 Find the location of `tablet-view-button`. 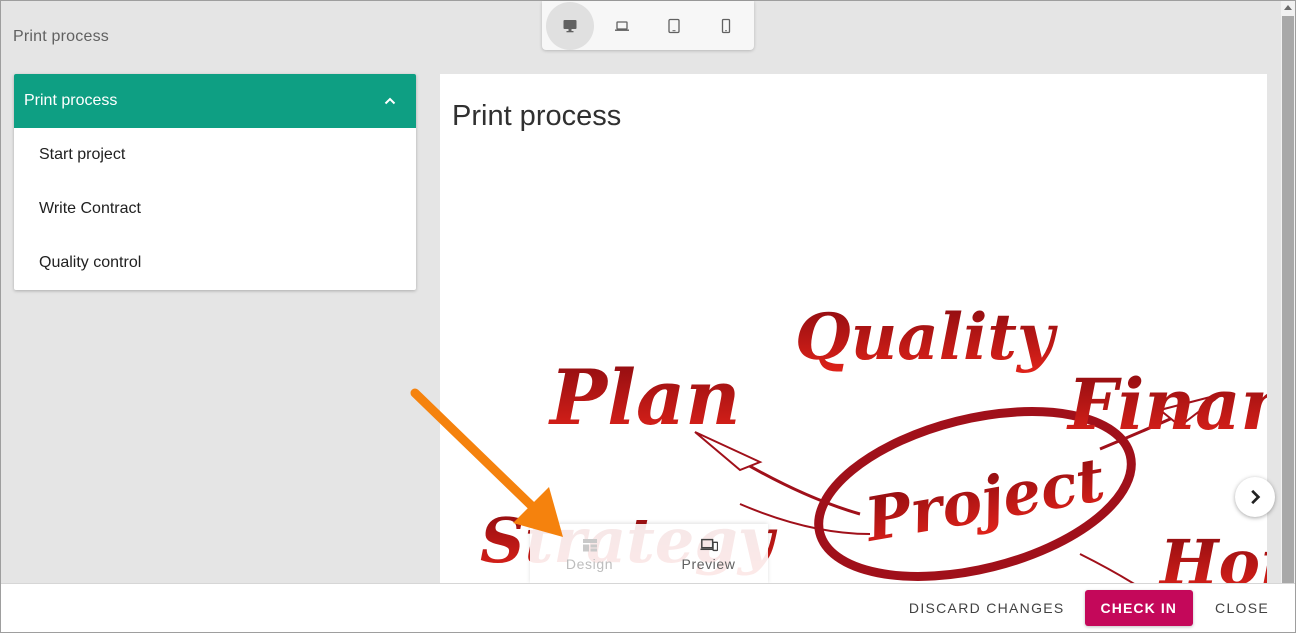

tablet-view-button is located at coordinates (674, 26).